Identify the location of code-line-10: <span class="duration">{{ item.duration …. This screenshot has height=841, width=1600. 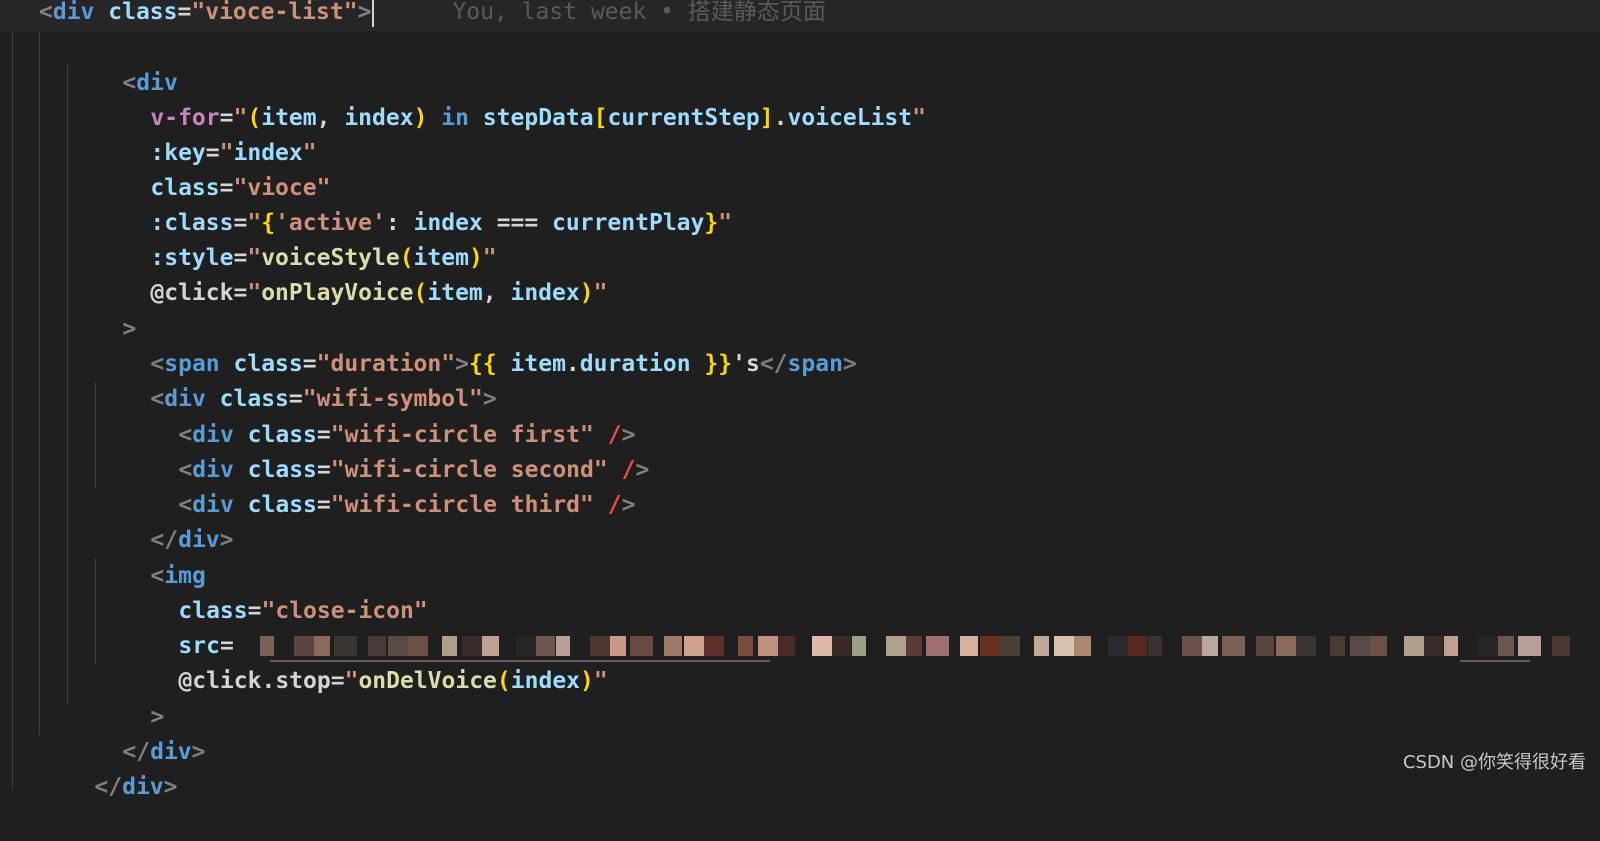
(475, 343).